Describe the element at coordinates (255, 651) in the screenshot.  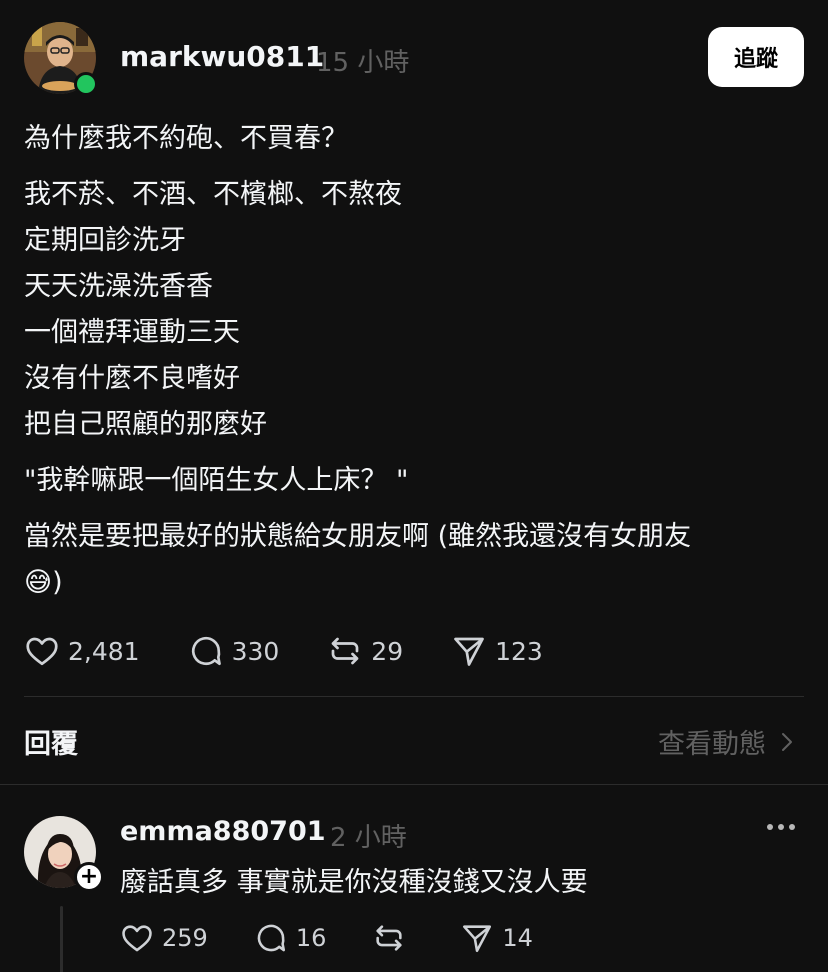
I see `comment-count: 330` at that location.